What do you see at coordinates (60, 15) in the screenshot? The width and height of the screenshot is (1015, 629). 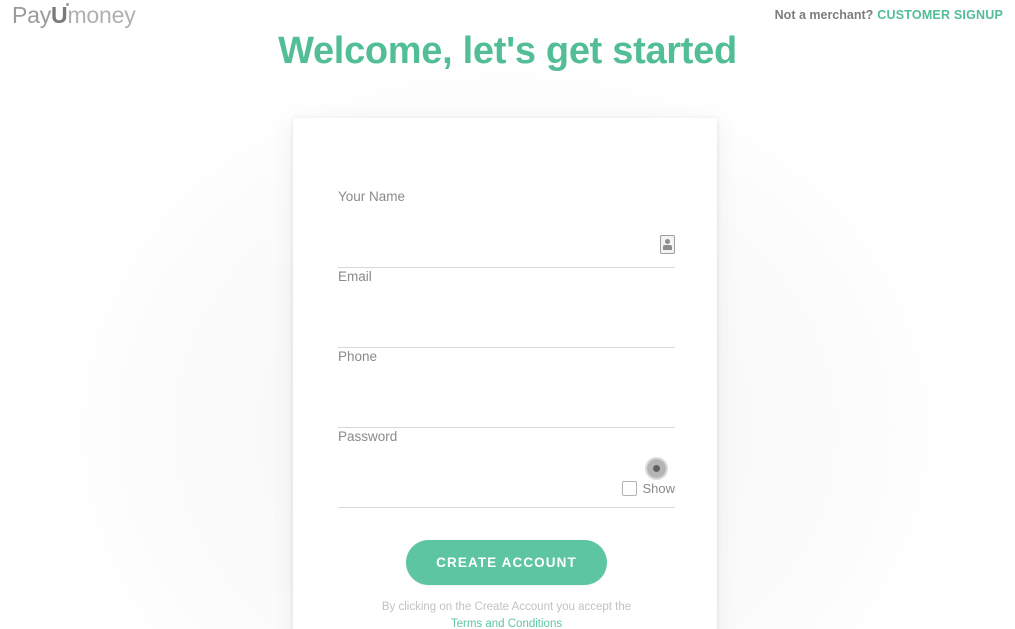 I see `logo-text-u: U` at bounding box center [60, 15].